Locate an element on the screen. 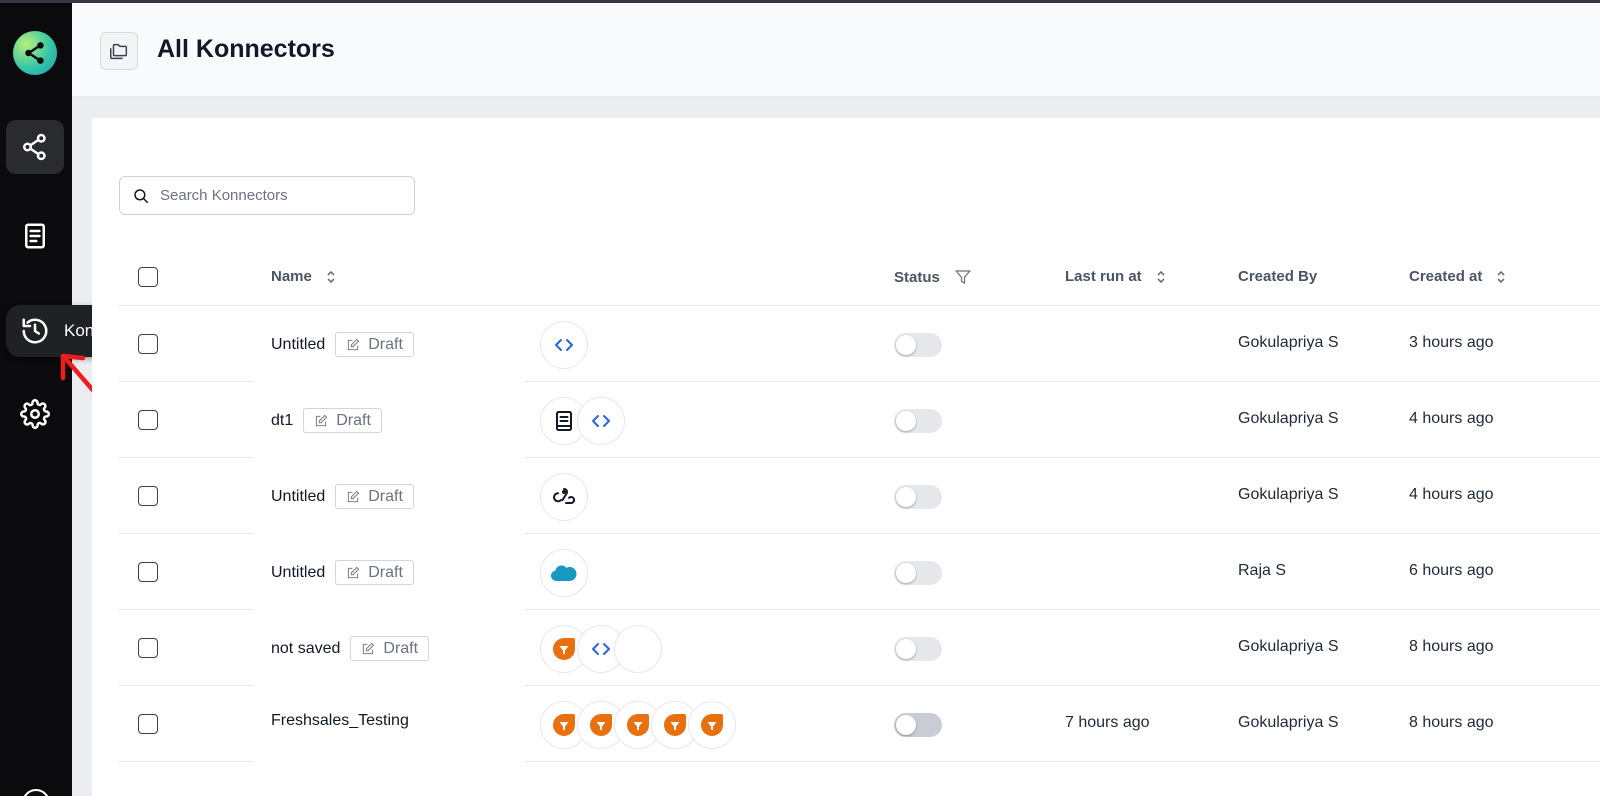  konnector-name-cell: Freshsales_Testing is located at coordinates (340, 721).